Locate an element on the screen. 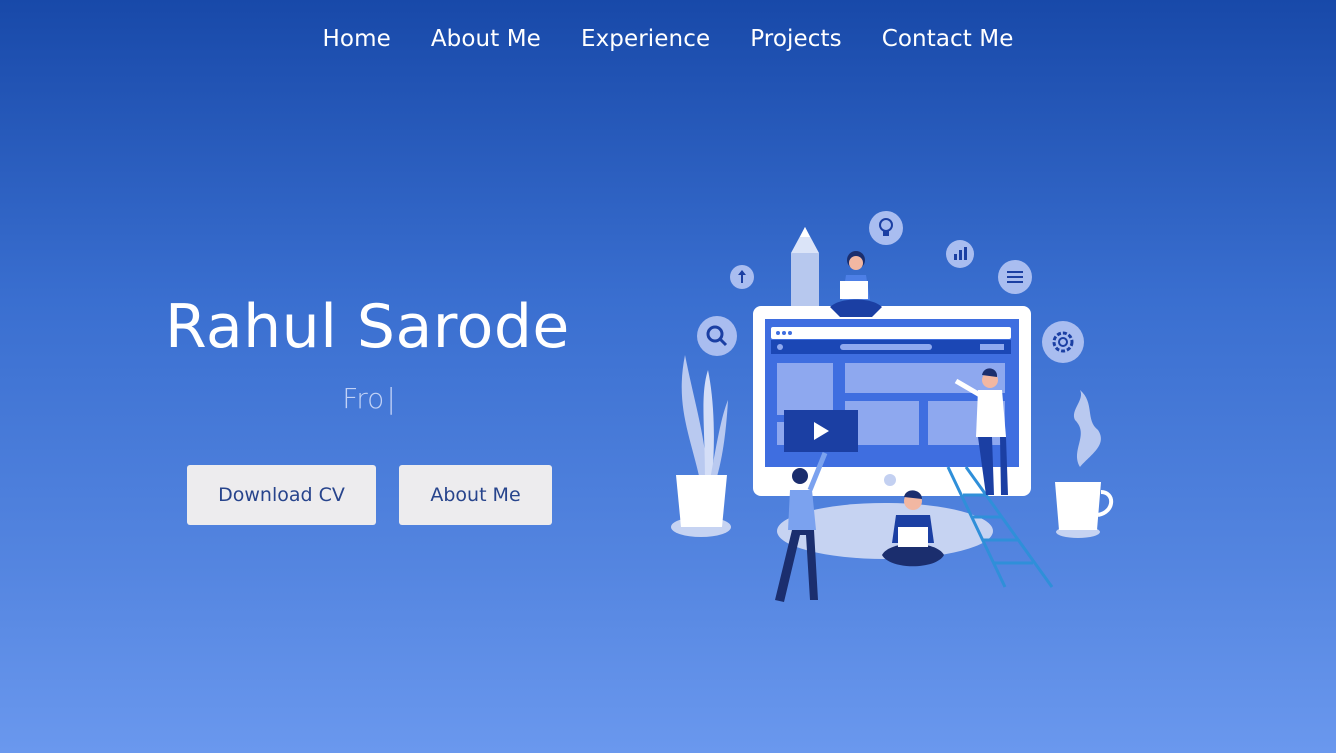  nav-projects-link: Projects is located at coordinates (795, 39).